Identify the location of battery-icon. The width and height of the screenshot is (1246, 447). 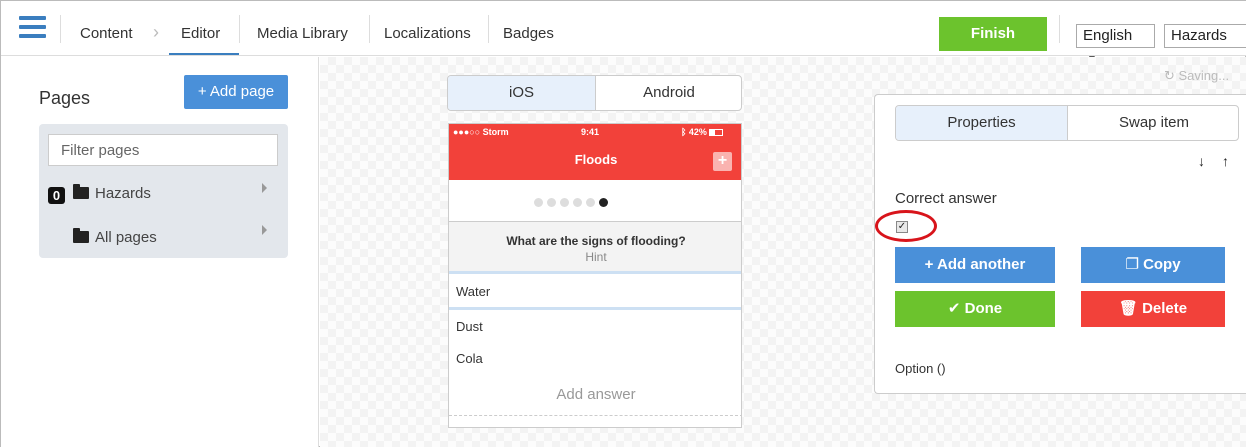
(716, 132).